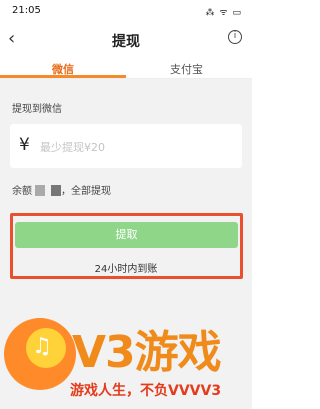 Image resolution: width=320 pixels, height=409 pixels. Describe the element at coordinates (126, 67) in the screenshot. I see `tab-bar: 微信 支付宝` at that location.